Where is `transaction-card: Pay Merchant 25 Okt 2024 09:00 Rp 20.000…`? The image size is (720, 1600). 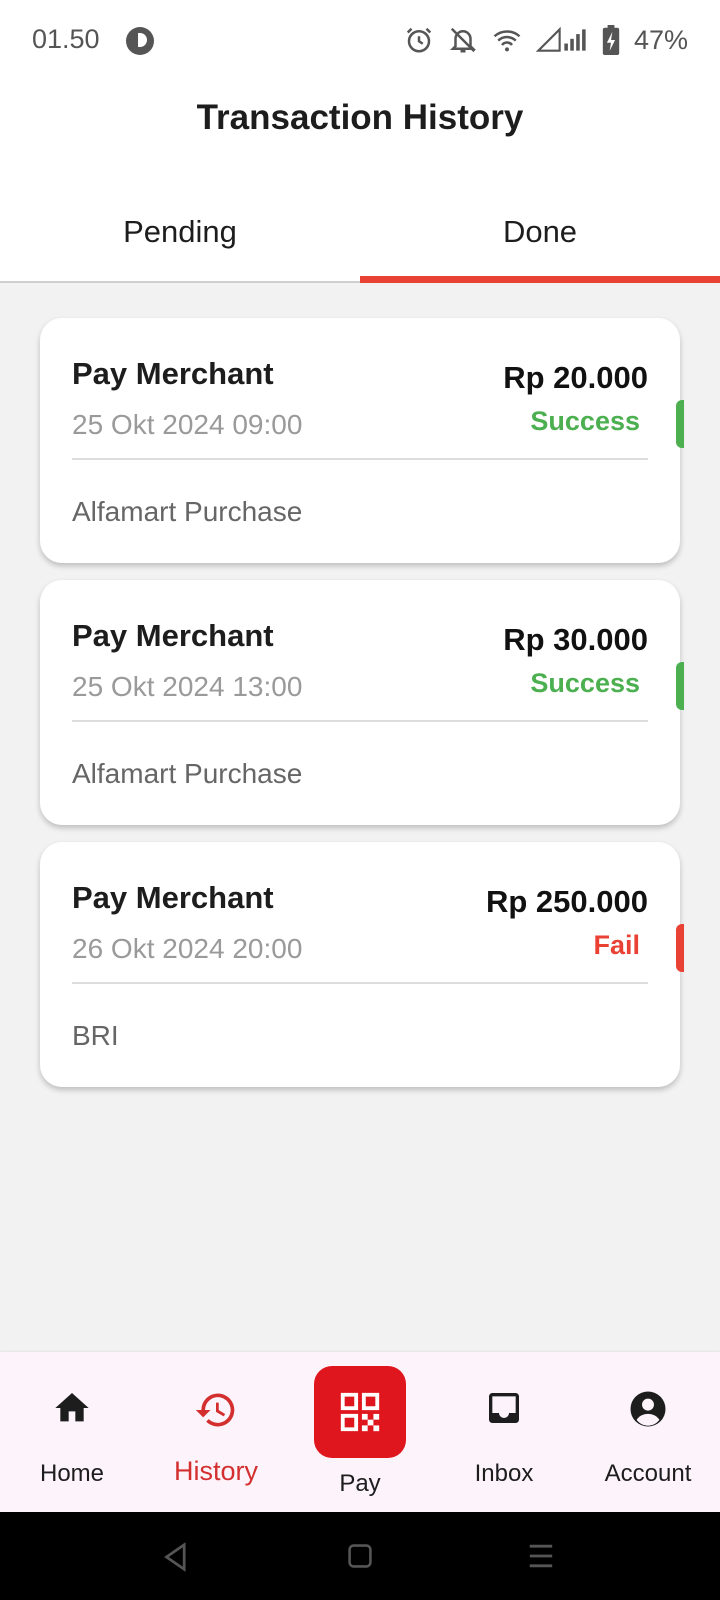 transaction-card: Pay Merchant 25 Okt 2024 09:00 Rp 20.000… is located at coordinates (362, 440).